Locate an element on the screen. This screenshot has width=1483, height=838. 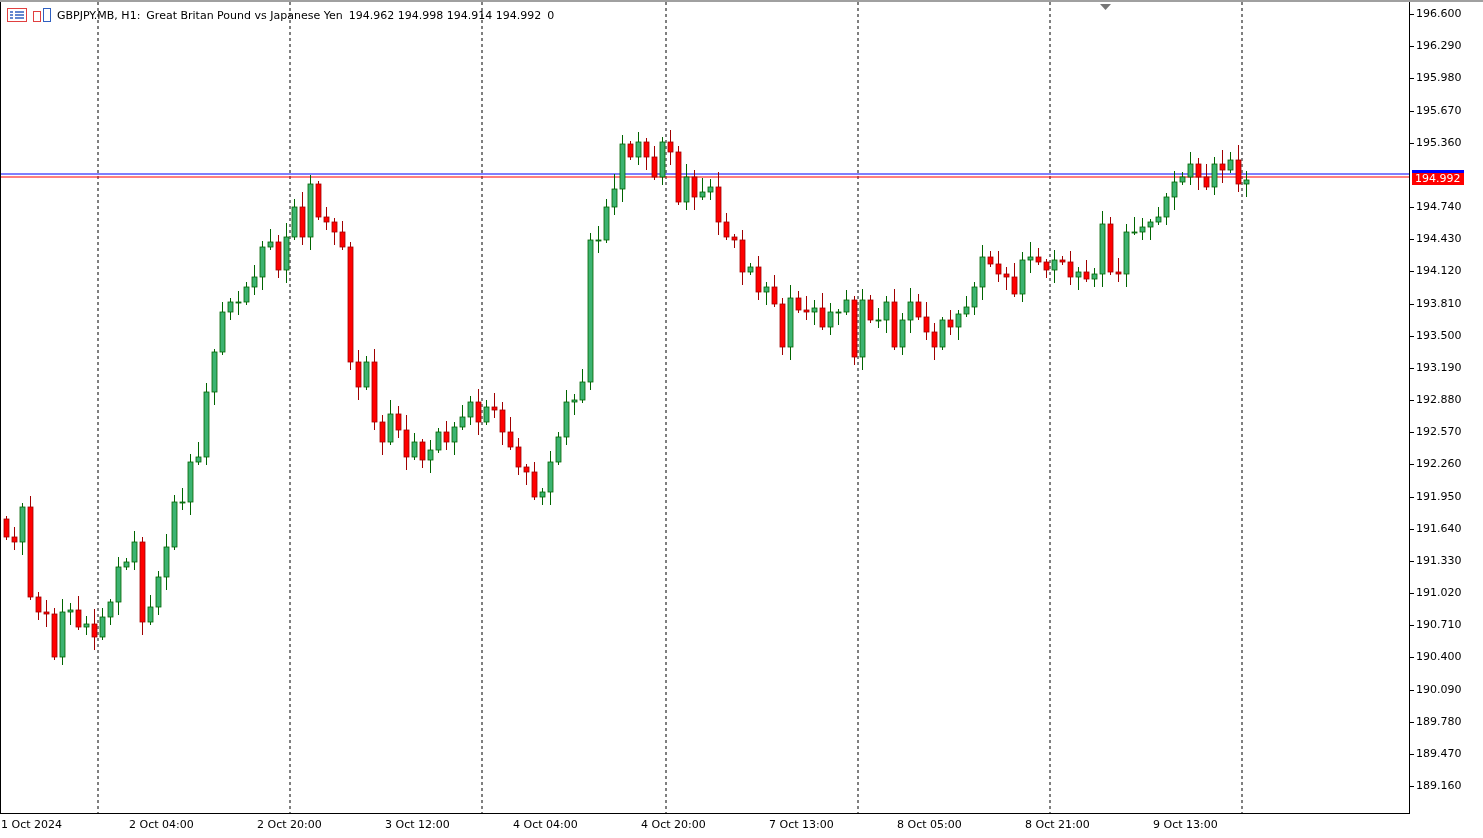
time-label: 4 Oct 04:00 is located at coordinates (545, 824).